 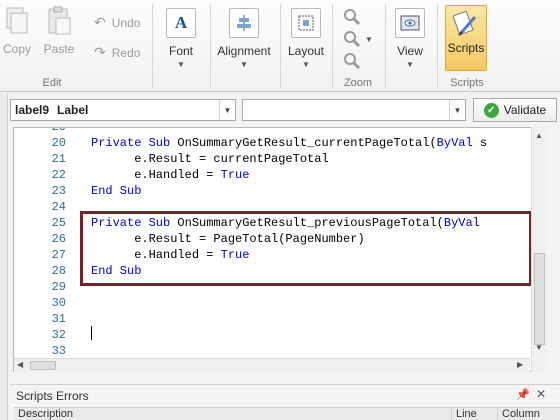 What do you see at coordinates (523, 394) in the screenshot?
I see `pin-icon: 📌` at bounding box center [523, 394].